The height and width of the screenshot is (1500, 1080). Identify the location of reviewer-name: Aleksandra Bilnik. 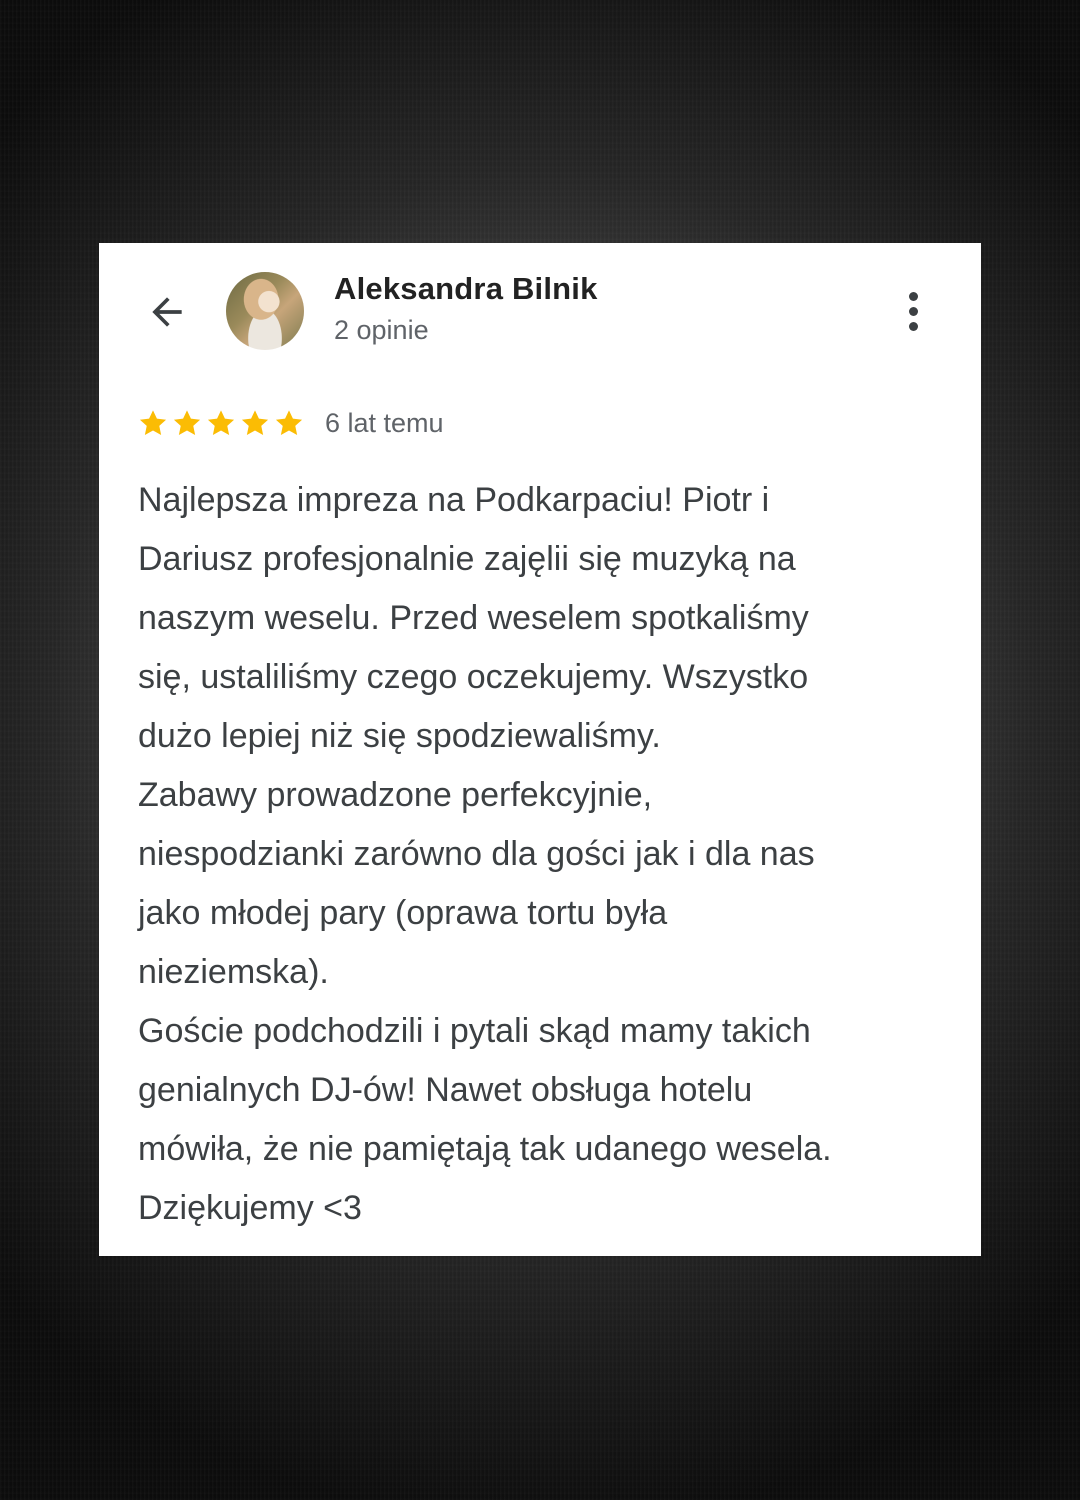
(466, 289).